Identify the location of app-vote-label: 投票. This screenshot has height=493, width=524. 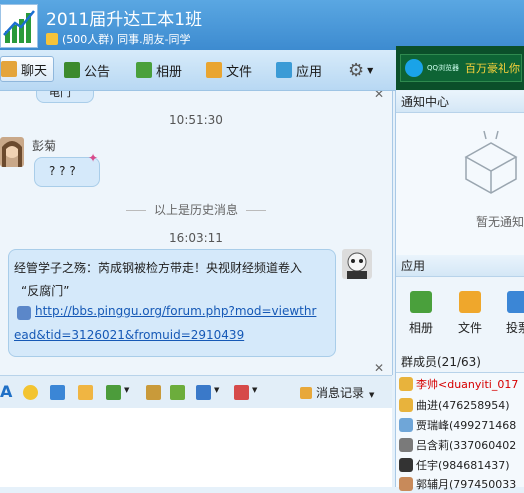
(514, 328).